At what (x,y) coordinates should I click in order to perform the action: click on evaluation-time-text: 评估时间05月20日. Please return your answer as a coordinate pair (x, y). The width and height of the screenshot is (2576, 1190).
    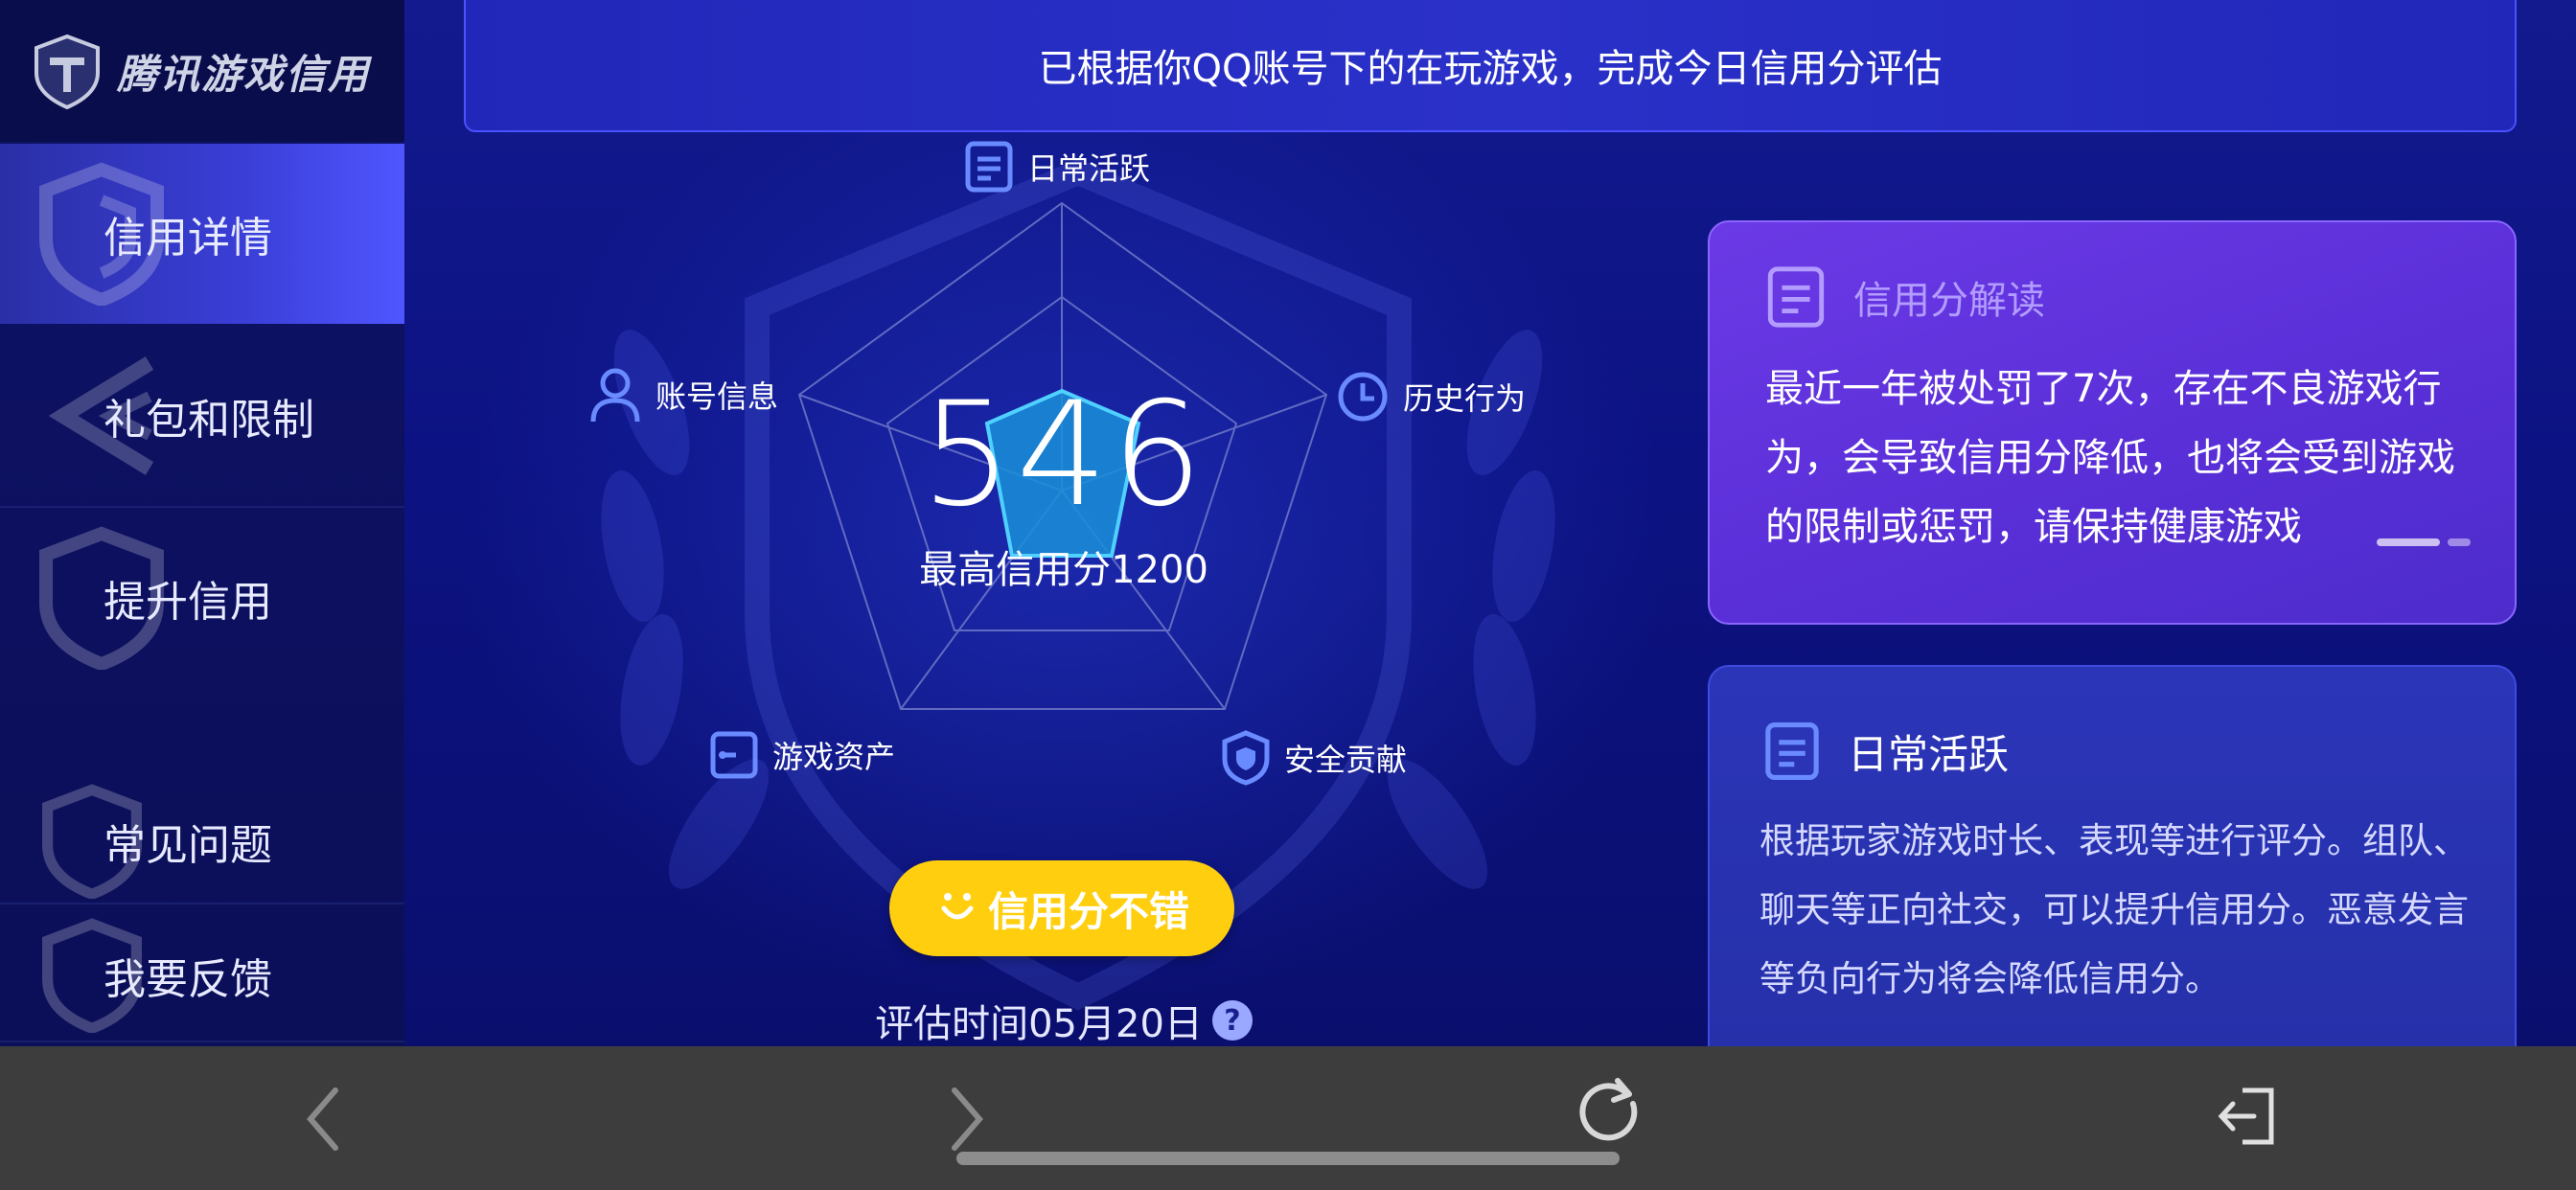
    Looking at the image, I should click on (1039, 1024).